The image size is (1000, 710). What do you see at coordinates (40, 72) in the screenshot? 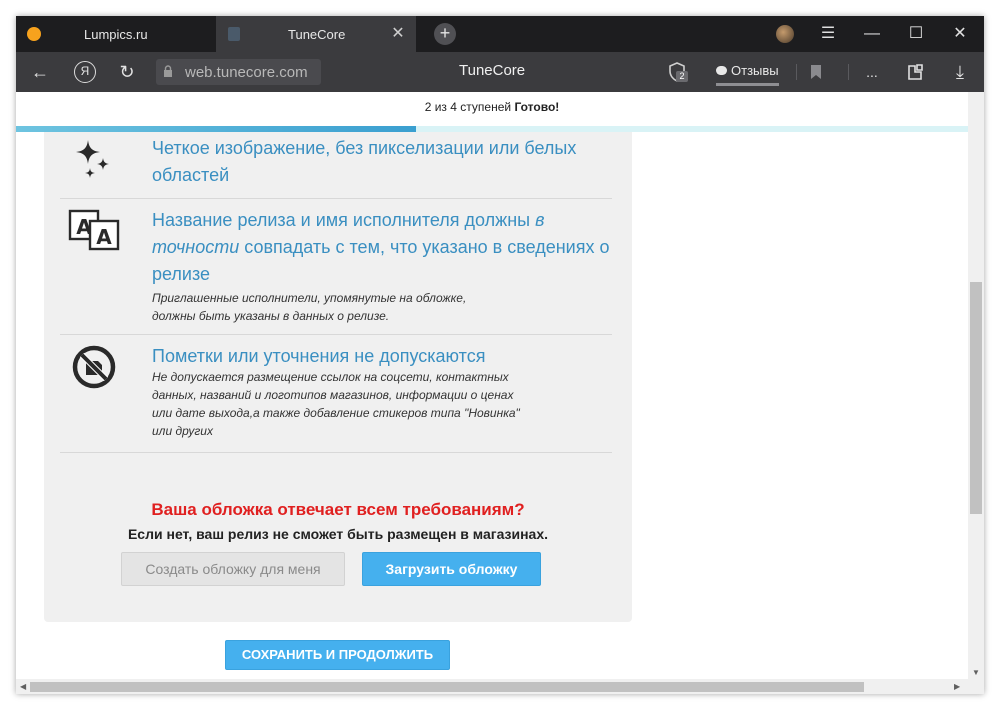
I see `back-arrow-icon: ←` at bounding box center [40, 72].